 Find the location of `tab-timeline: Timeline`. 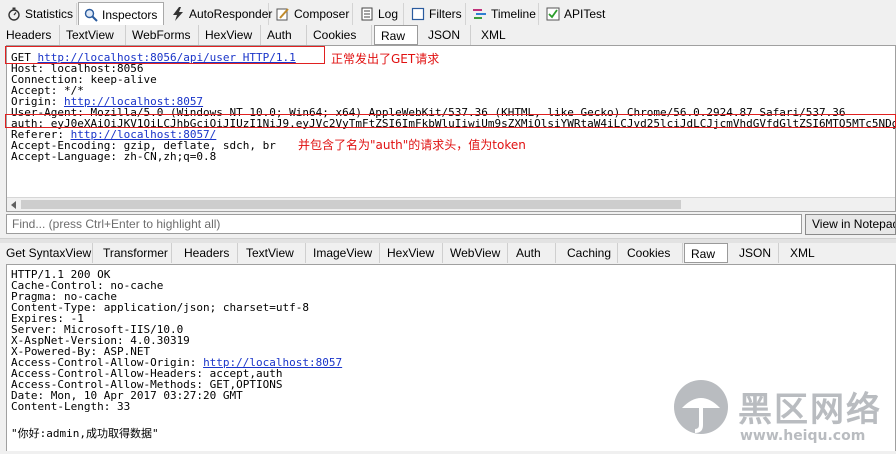

tab-timeline: Timeline is located at coordinates (503, 14).